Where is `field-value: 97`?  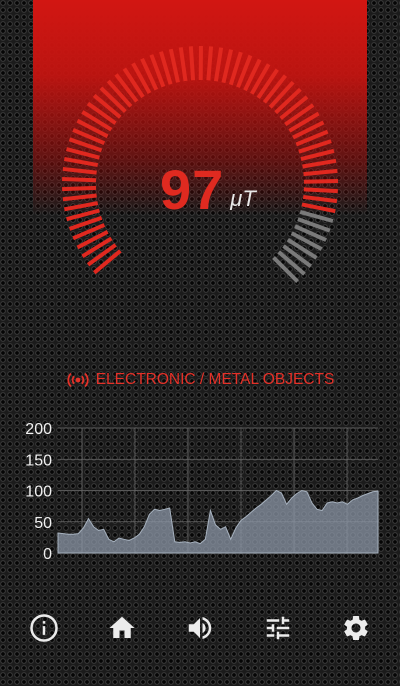
field-value: 97 is located at coordinates (192, 189).